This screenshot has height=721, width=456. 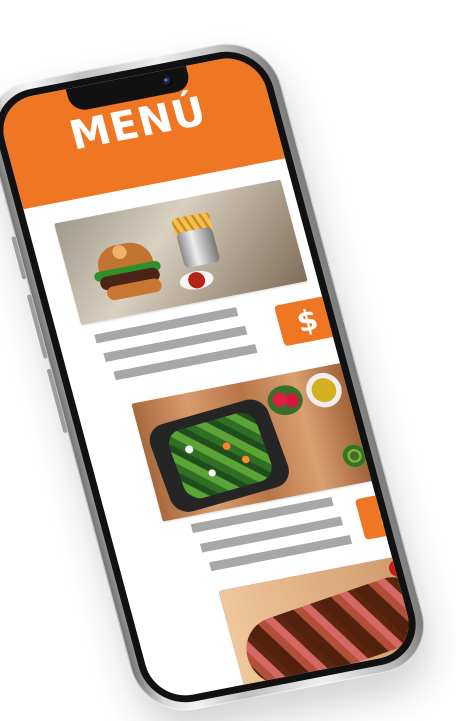 I want to click on herb-icon, so click(x=354, y=455).